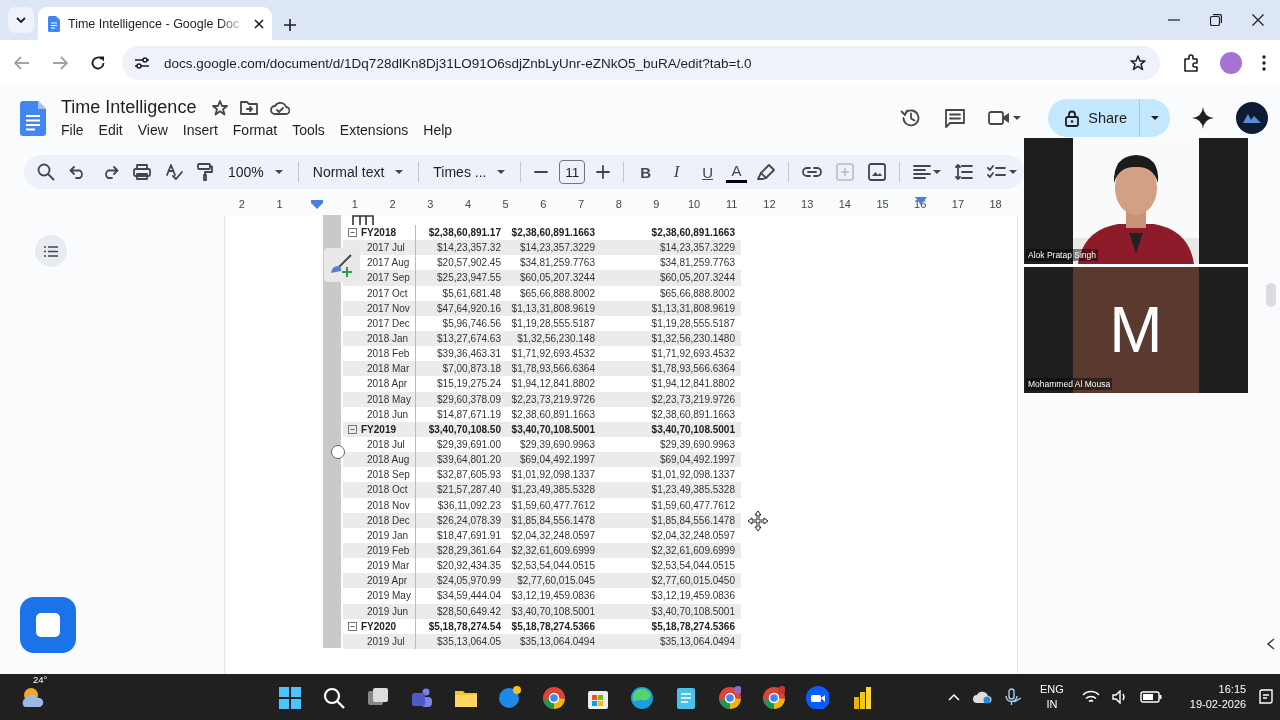  I want to click on menu-item: View, so click(152, 130).